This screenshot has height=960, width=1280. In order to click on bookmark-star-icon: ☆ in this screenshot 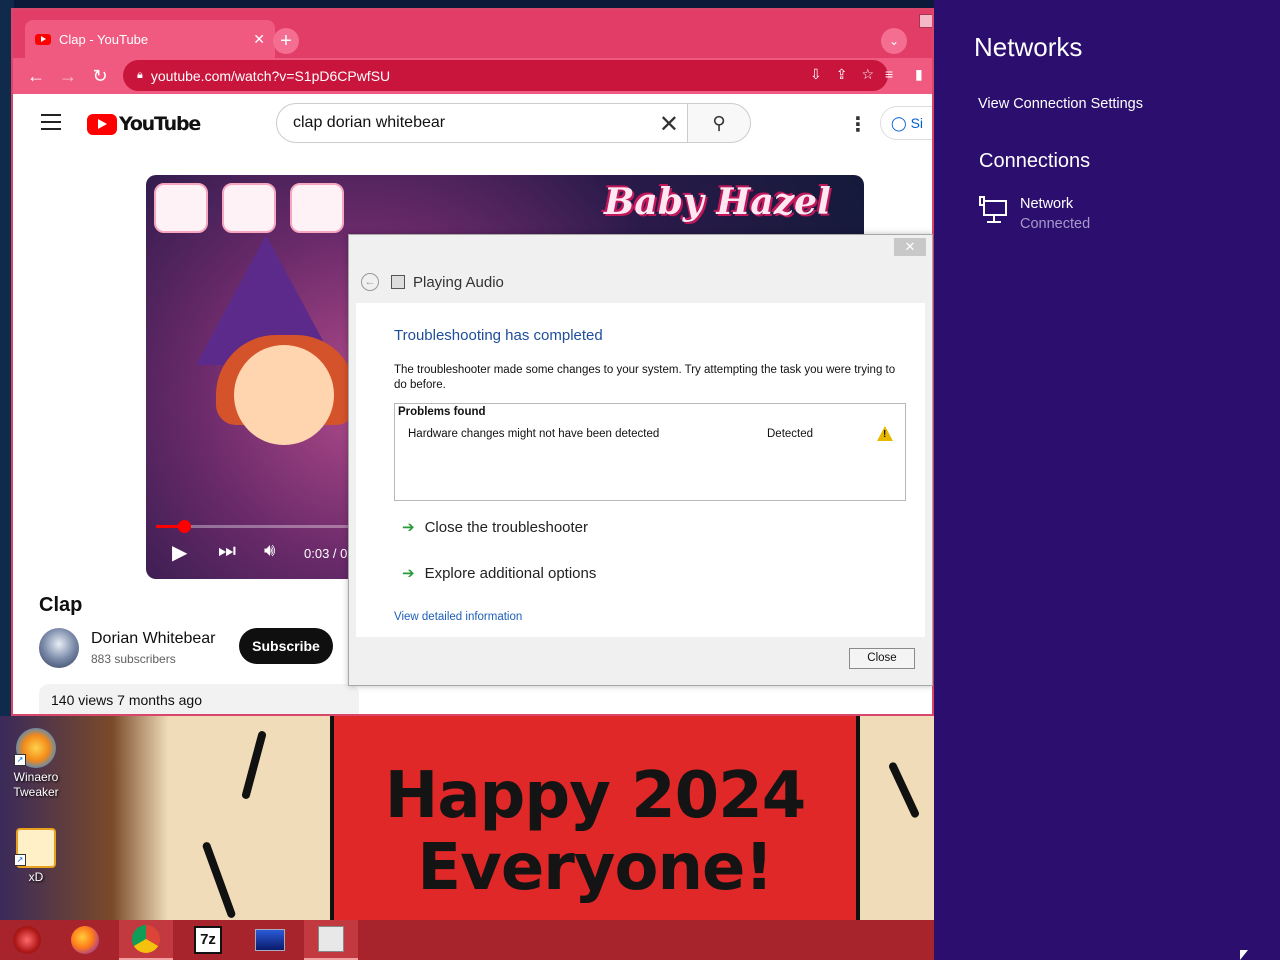, I will do `click(867, 74)`.